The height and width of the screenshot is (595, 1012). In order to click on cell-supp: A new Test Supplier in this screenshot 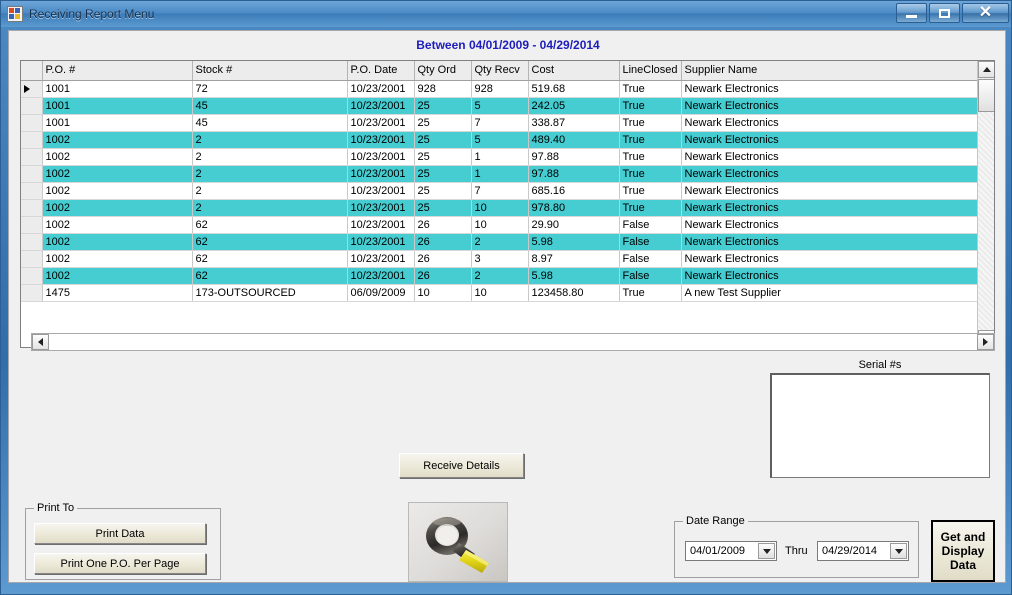, I will do `click(829, 293)`.